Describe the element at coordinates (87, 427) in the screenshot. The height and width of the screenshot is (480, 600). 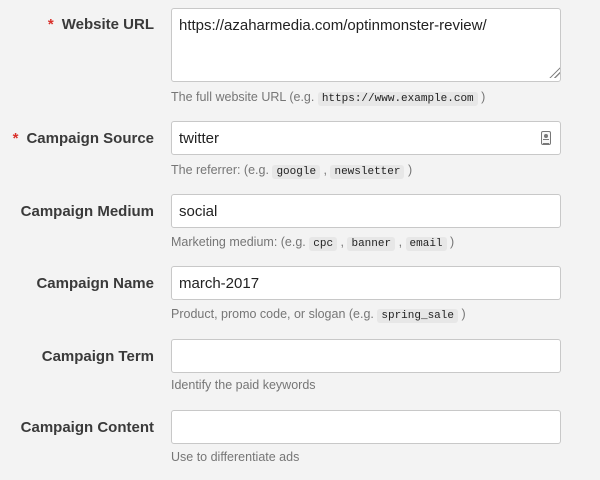
I see `campaign-content-label: Campaign Content` at that location.